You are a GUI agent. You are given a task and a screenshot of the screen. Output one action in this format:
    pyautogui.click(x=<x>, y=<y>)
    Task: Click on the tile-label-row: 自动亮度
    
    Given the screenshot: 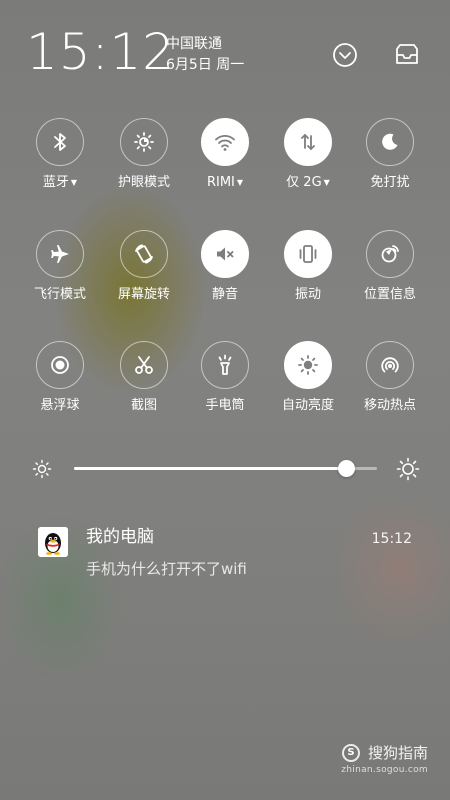 What is the action you would take?
    pyautogui.click(x=308, y=406)
    